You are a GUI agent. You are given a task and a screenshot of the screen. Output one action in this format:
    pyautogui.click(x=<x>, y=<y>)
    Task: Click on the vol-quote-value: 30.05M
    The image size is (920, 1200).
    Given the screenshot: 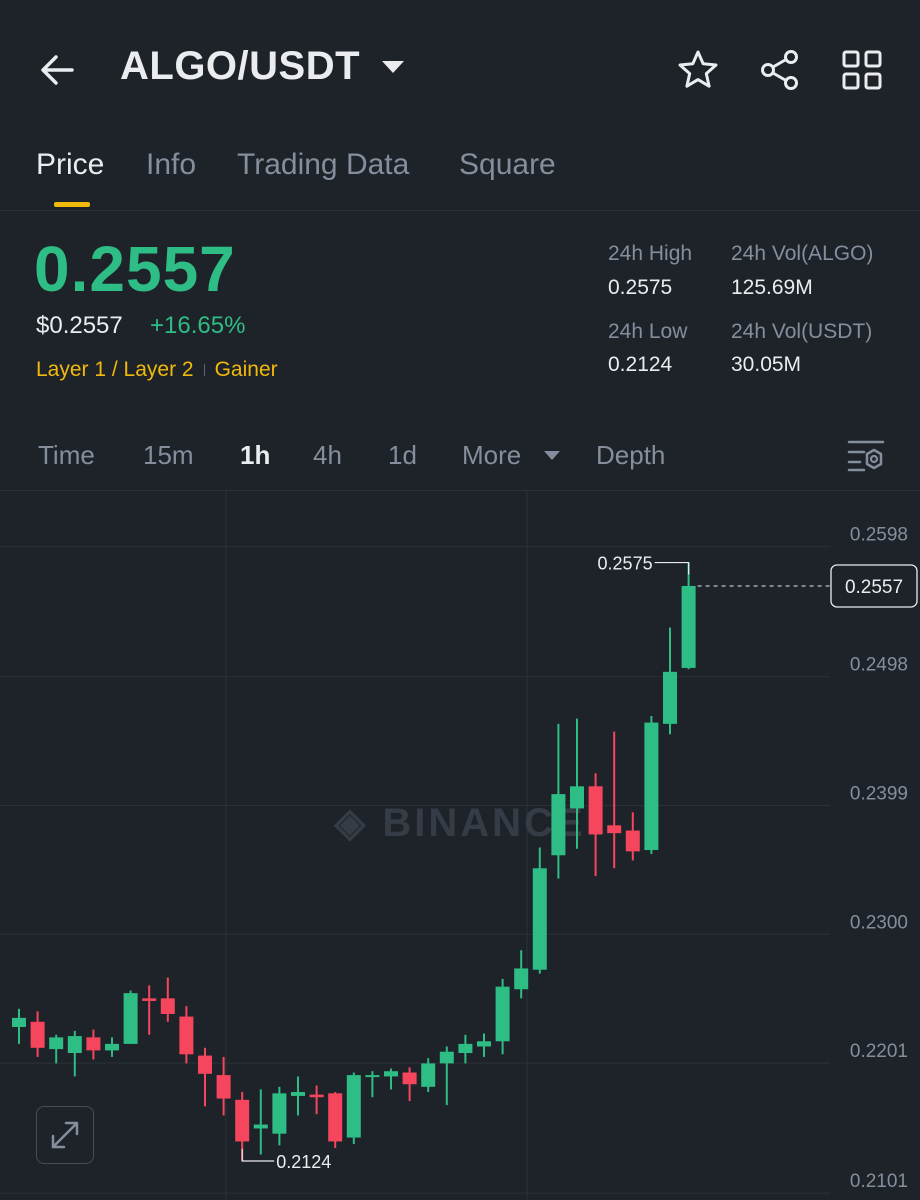 What is the action you would take?
    pyautogui.click(x=766, y=364)
    